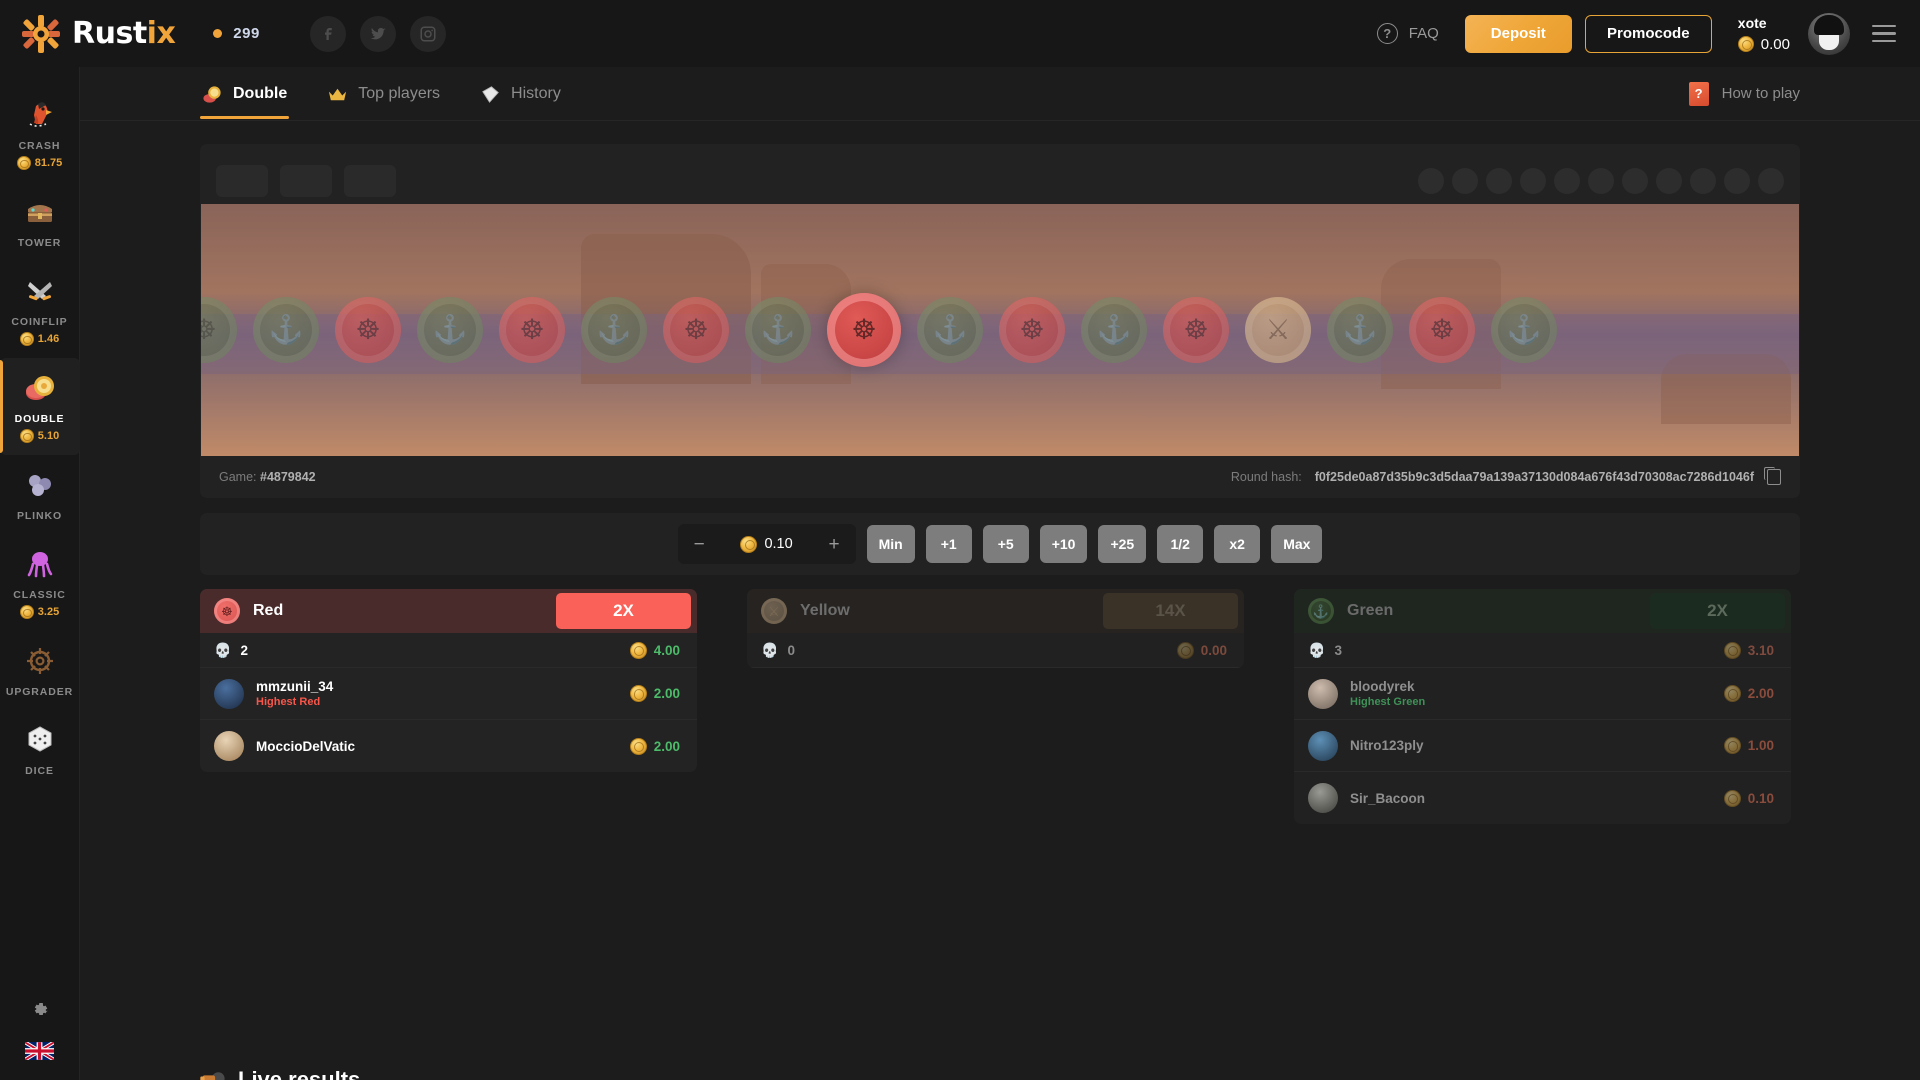 Image resolution: width=1920 pixels, height=1080 pixels. Describe the element at coordinates (833, 544) in the screenshot. I see `increase-bet-button: +` at that location.